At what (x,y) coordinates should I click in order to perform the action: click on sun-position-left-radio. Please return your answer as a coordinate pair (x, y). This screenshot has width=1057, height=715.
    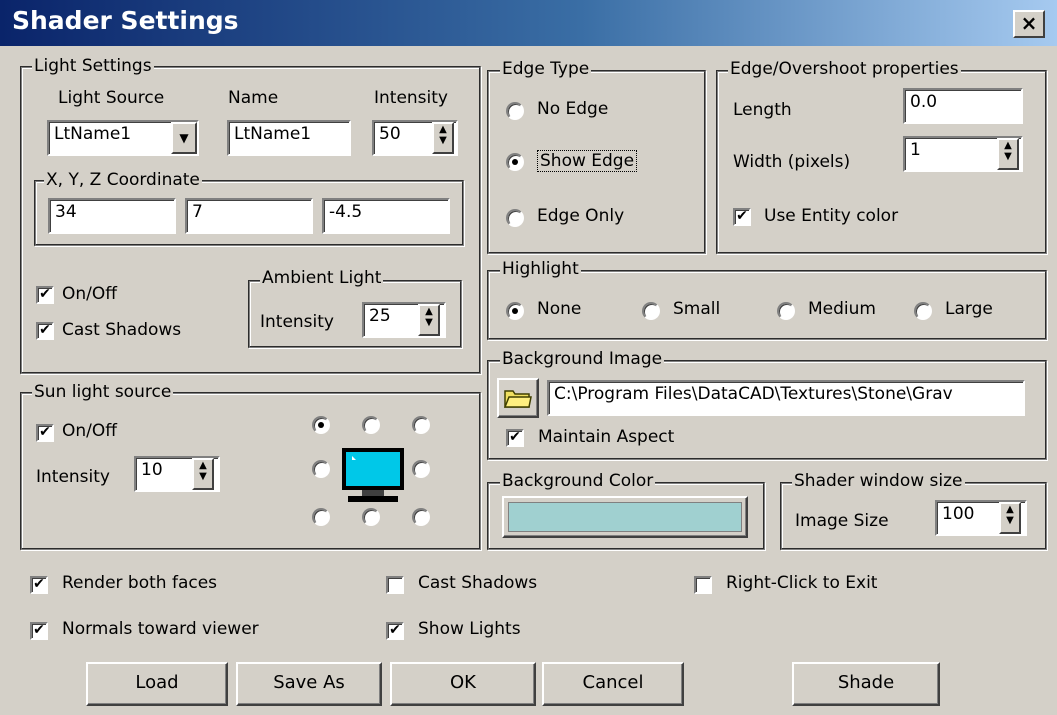
    Looking at the image, I should click on (321, 469).